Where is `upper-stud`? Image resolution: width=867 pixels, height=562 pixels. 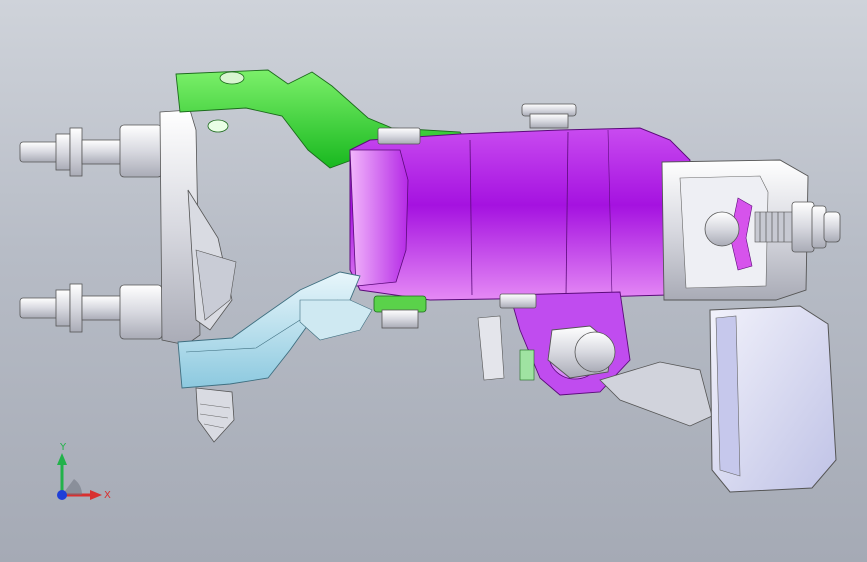 upper-stud is located at coordinates (91, 151).